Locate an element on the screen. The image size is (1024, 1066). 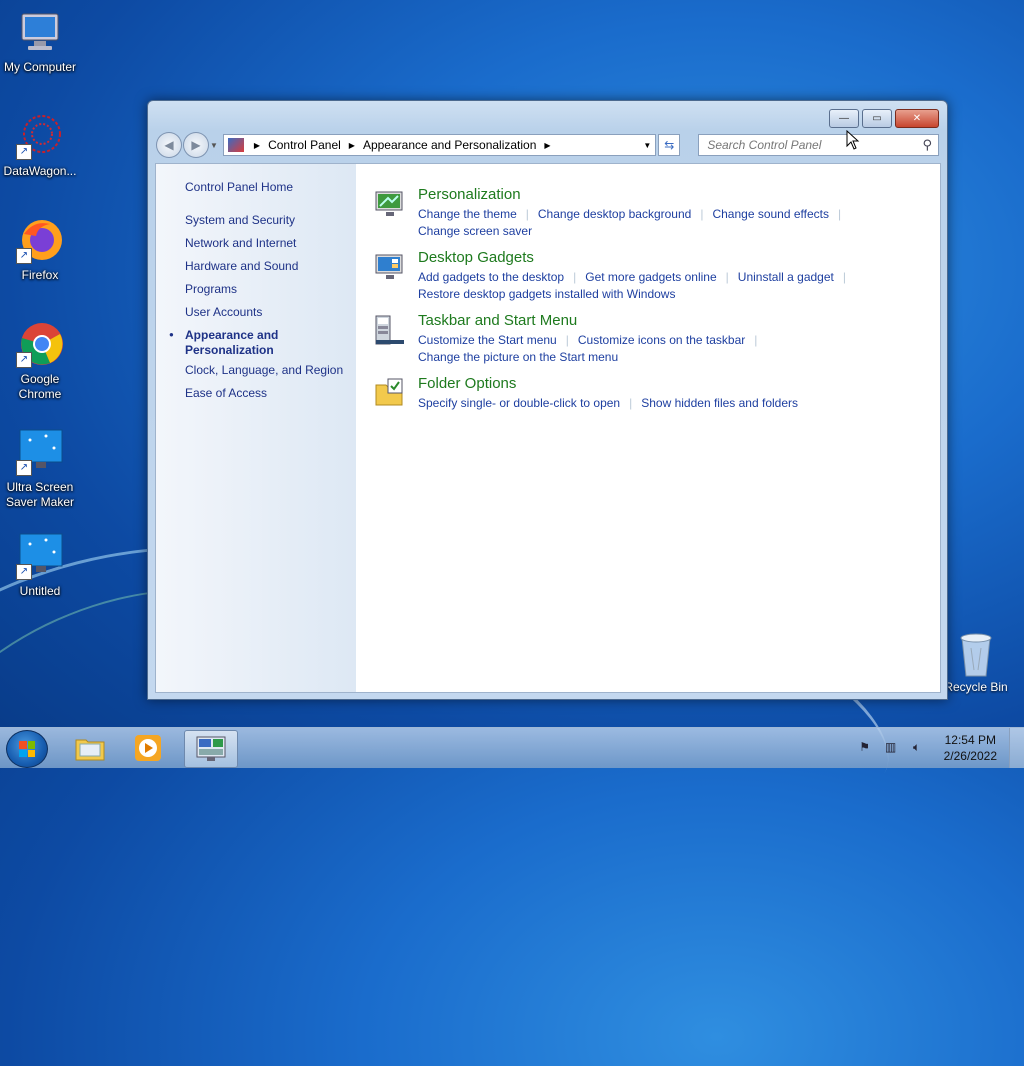
sidebar-item-user-accounts: User Accounts is located at coordinates (223, 312).